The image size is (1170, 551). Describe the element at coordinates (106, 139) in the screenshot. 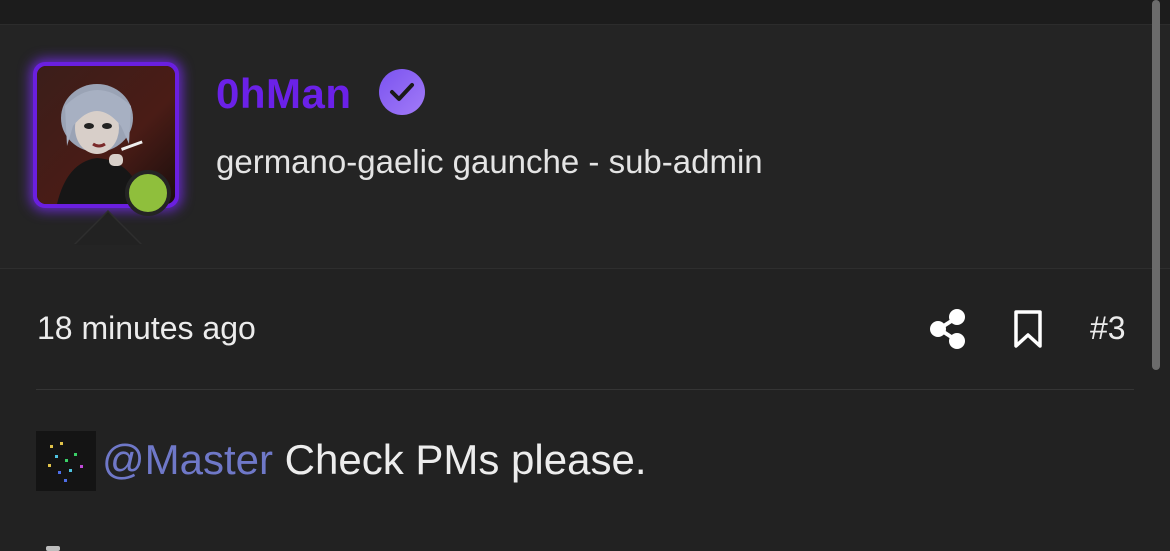

I see `author-avatar` at that location.